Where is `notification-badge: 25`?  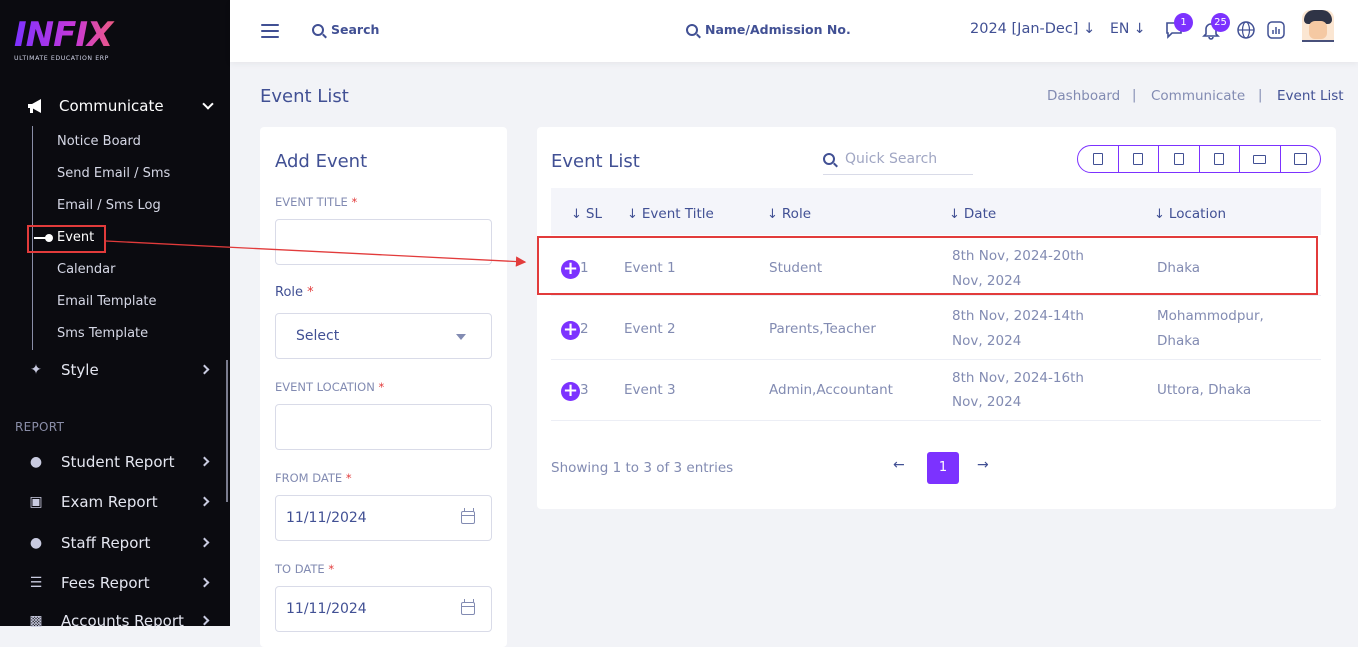 notification-badge: 25 is located at coordinates (1220, 22).